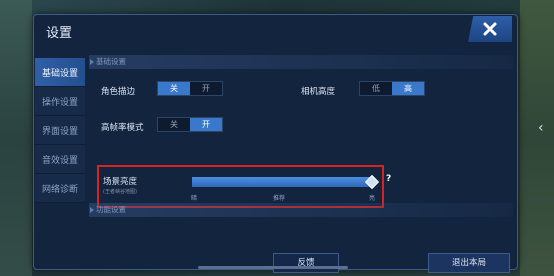 This screenshot has height=276, width=554. Describe the element at coordinates (16, 138) in the screenshot. I see `game-background-left` at that location.